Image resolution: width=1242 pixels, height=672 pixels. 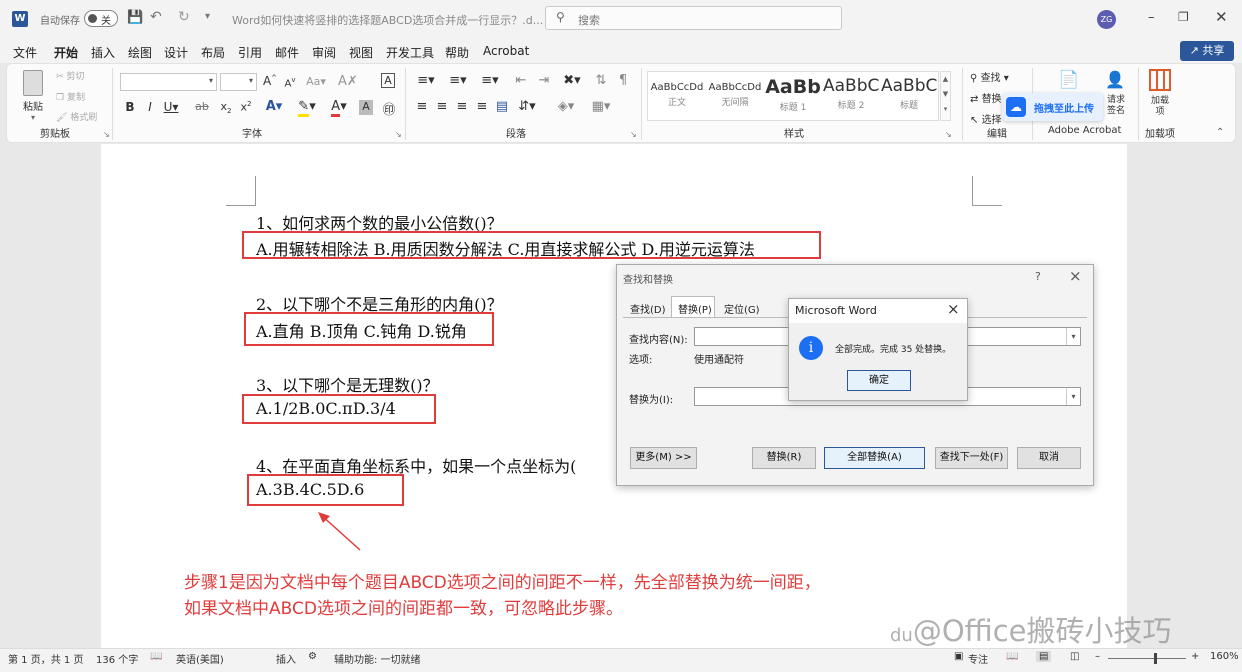 What do you see at coordinates (502, 106) in the screenshot?
I see `distributed-icon: ▤` at bounding box center [502, 106].